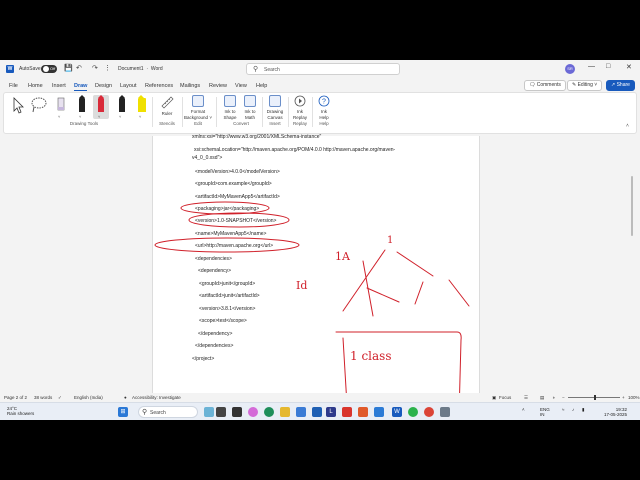 This screenshot has height=480, width=640. Describe the element at coordinates (123, 412) in the screenshot. I see `start-icon: ⊞` at that location.